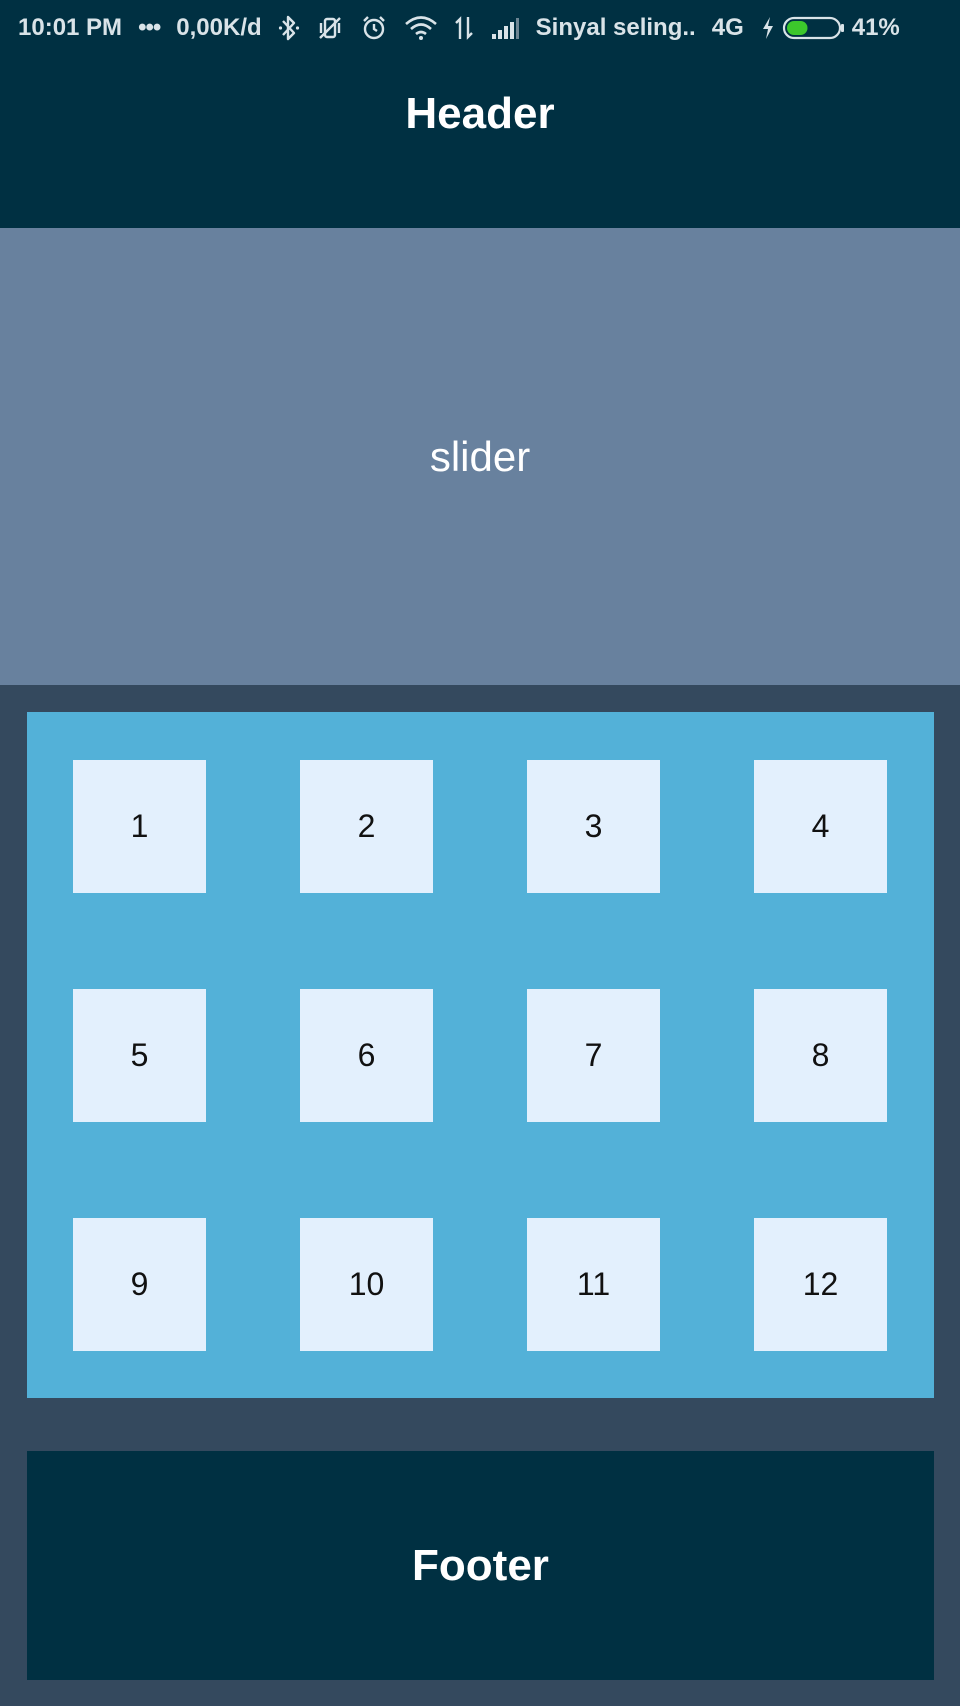  I want to click on battery-level-fill, so click(797, 28).